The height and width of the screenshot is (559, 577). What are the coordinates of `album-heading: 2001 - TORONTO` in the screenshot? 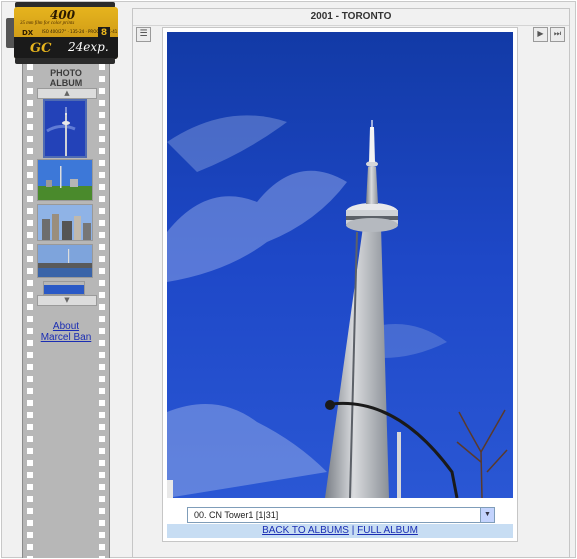 It's located at (351, 16).